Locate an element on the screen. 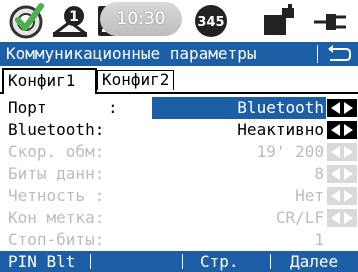  external-power-icon is located at coordinates (330, 22).